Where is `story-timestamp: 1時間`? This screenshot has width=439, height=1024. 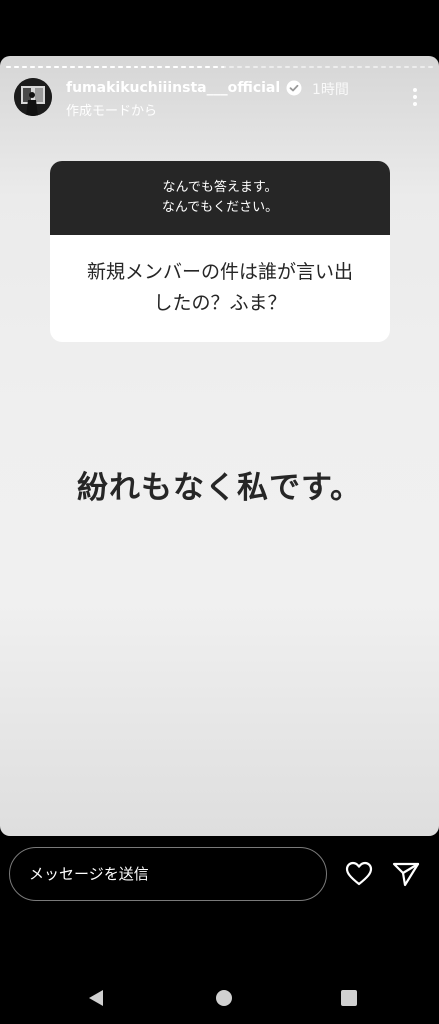
story-timestamp: 1時間 is located at coordinates (330, 90).